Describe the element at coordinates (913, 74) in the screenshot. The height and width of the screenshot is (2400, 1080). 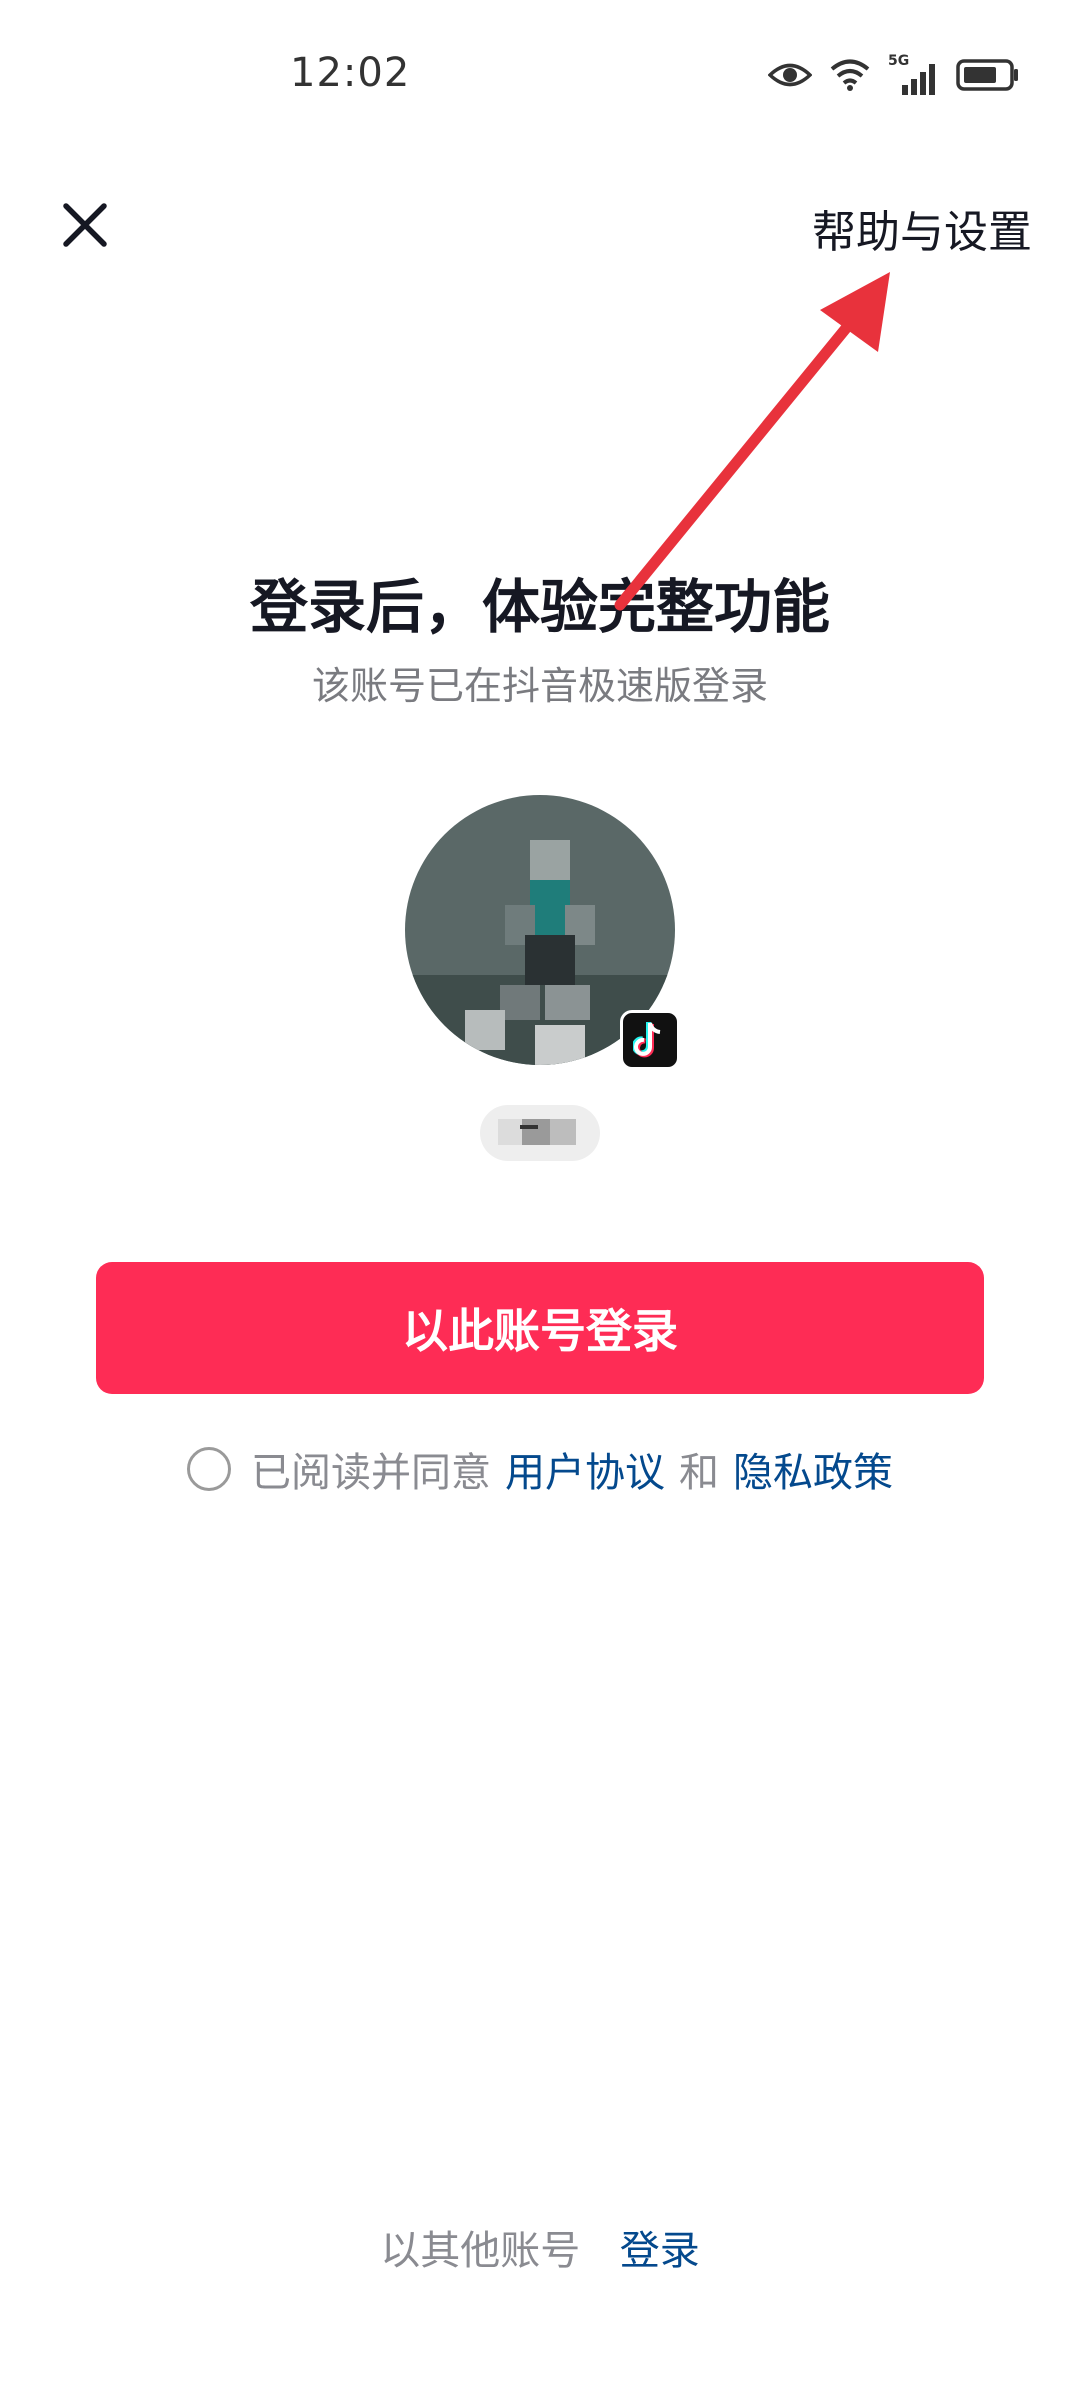
I see `5g-signal-icon: 5G` at that location.